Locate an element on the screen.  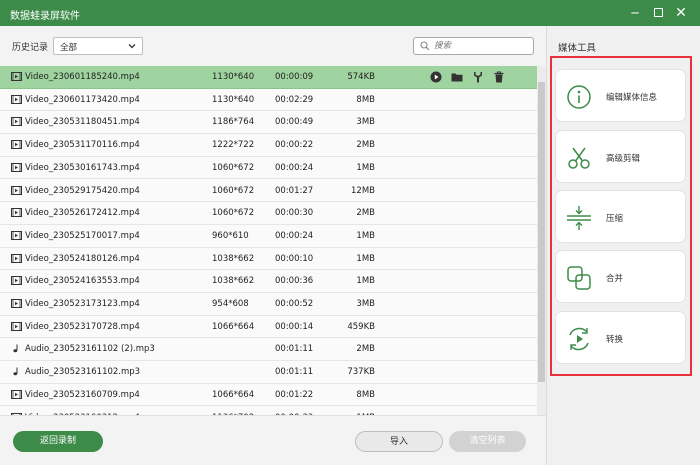
scrollbar-thumb is located at coordinates (541, 232).